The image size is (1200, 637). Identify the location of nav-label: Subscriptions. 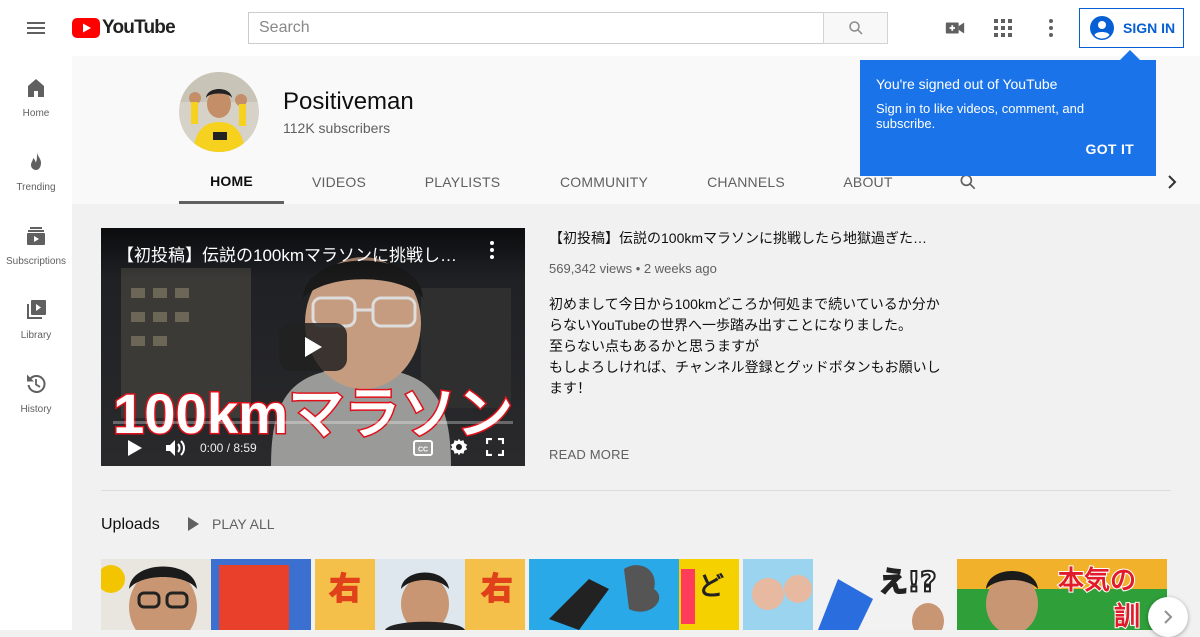
(36, 261).